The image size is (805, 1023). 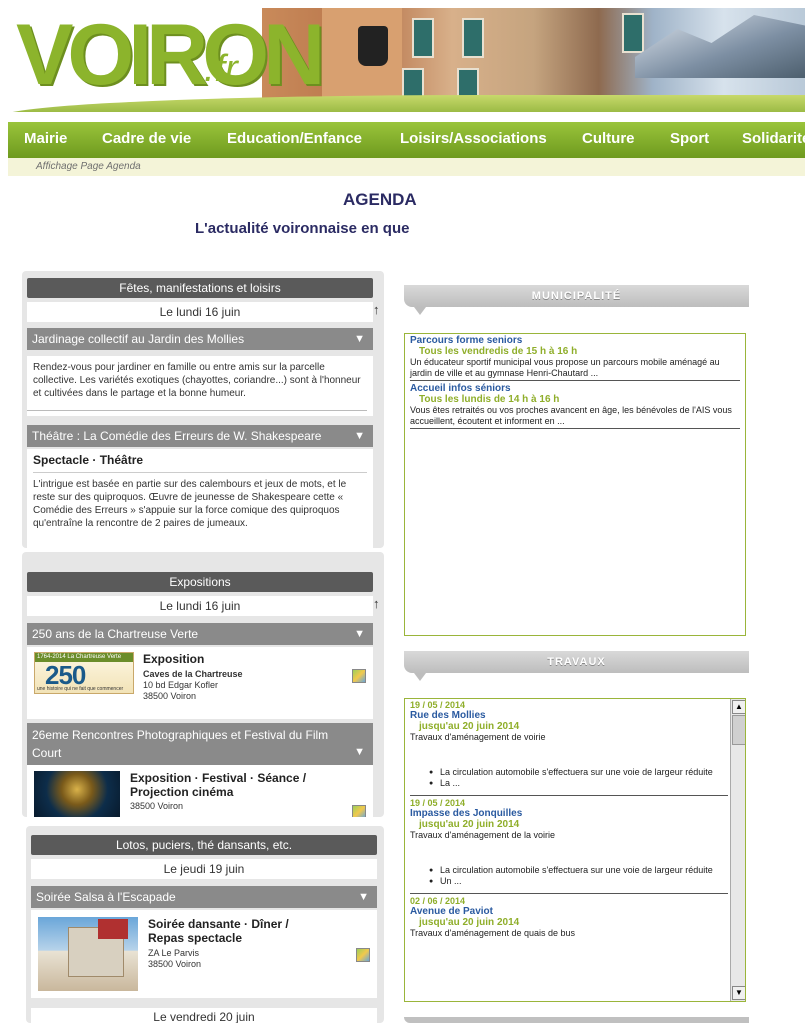 What do you see at coordinates (689, 138) in the screenshot?
I see `nav-item-sport: Sport` at bounding box center [689, 138].